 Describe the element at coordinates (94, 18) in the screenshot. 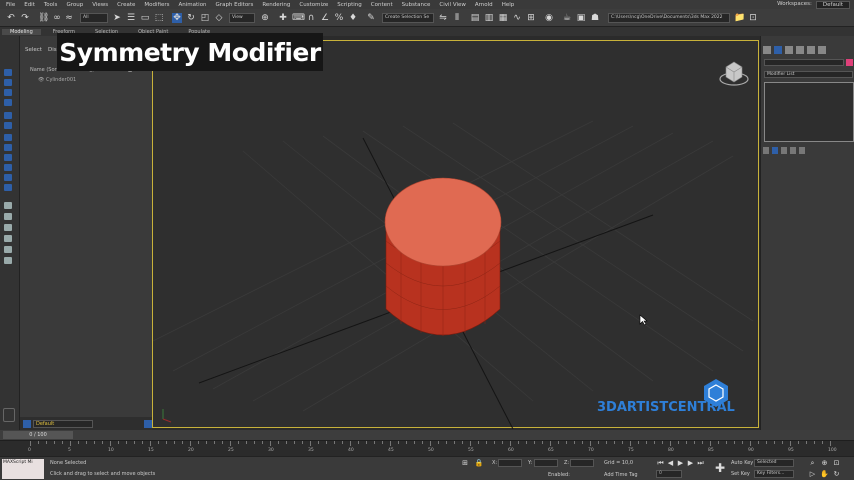

I see `selection-filter-dropdown: All` at that location.